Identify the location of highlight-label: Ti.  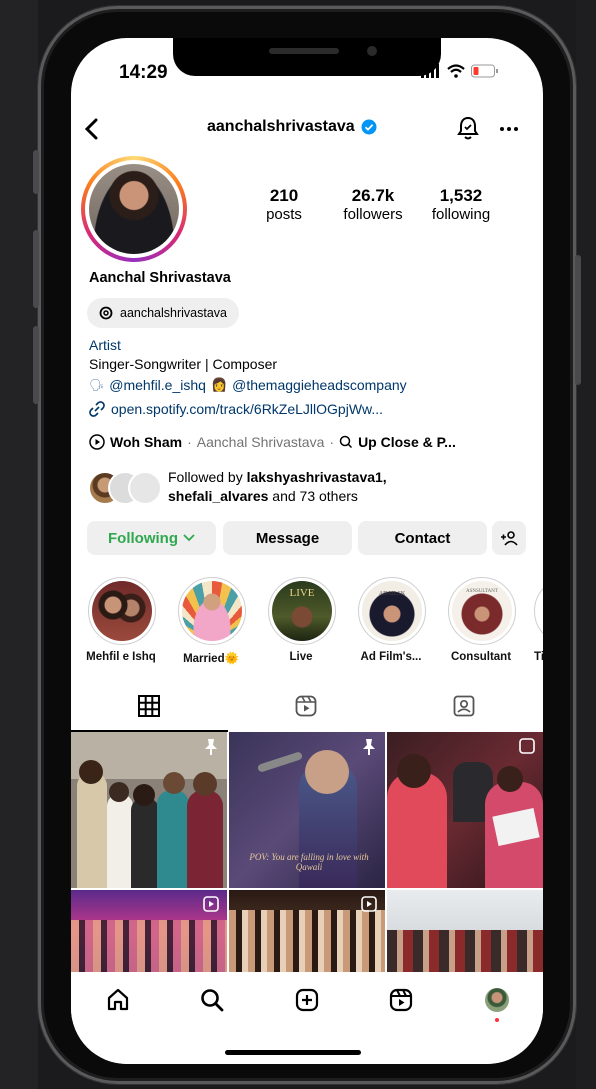
(538, 657).